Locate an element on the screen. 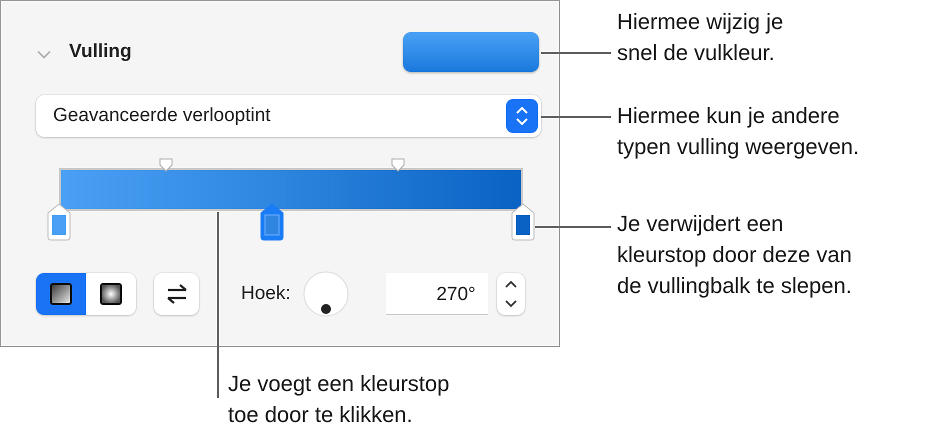  radial-gradient-button is located at coordinates (111, 294).